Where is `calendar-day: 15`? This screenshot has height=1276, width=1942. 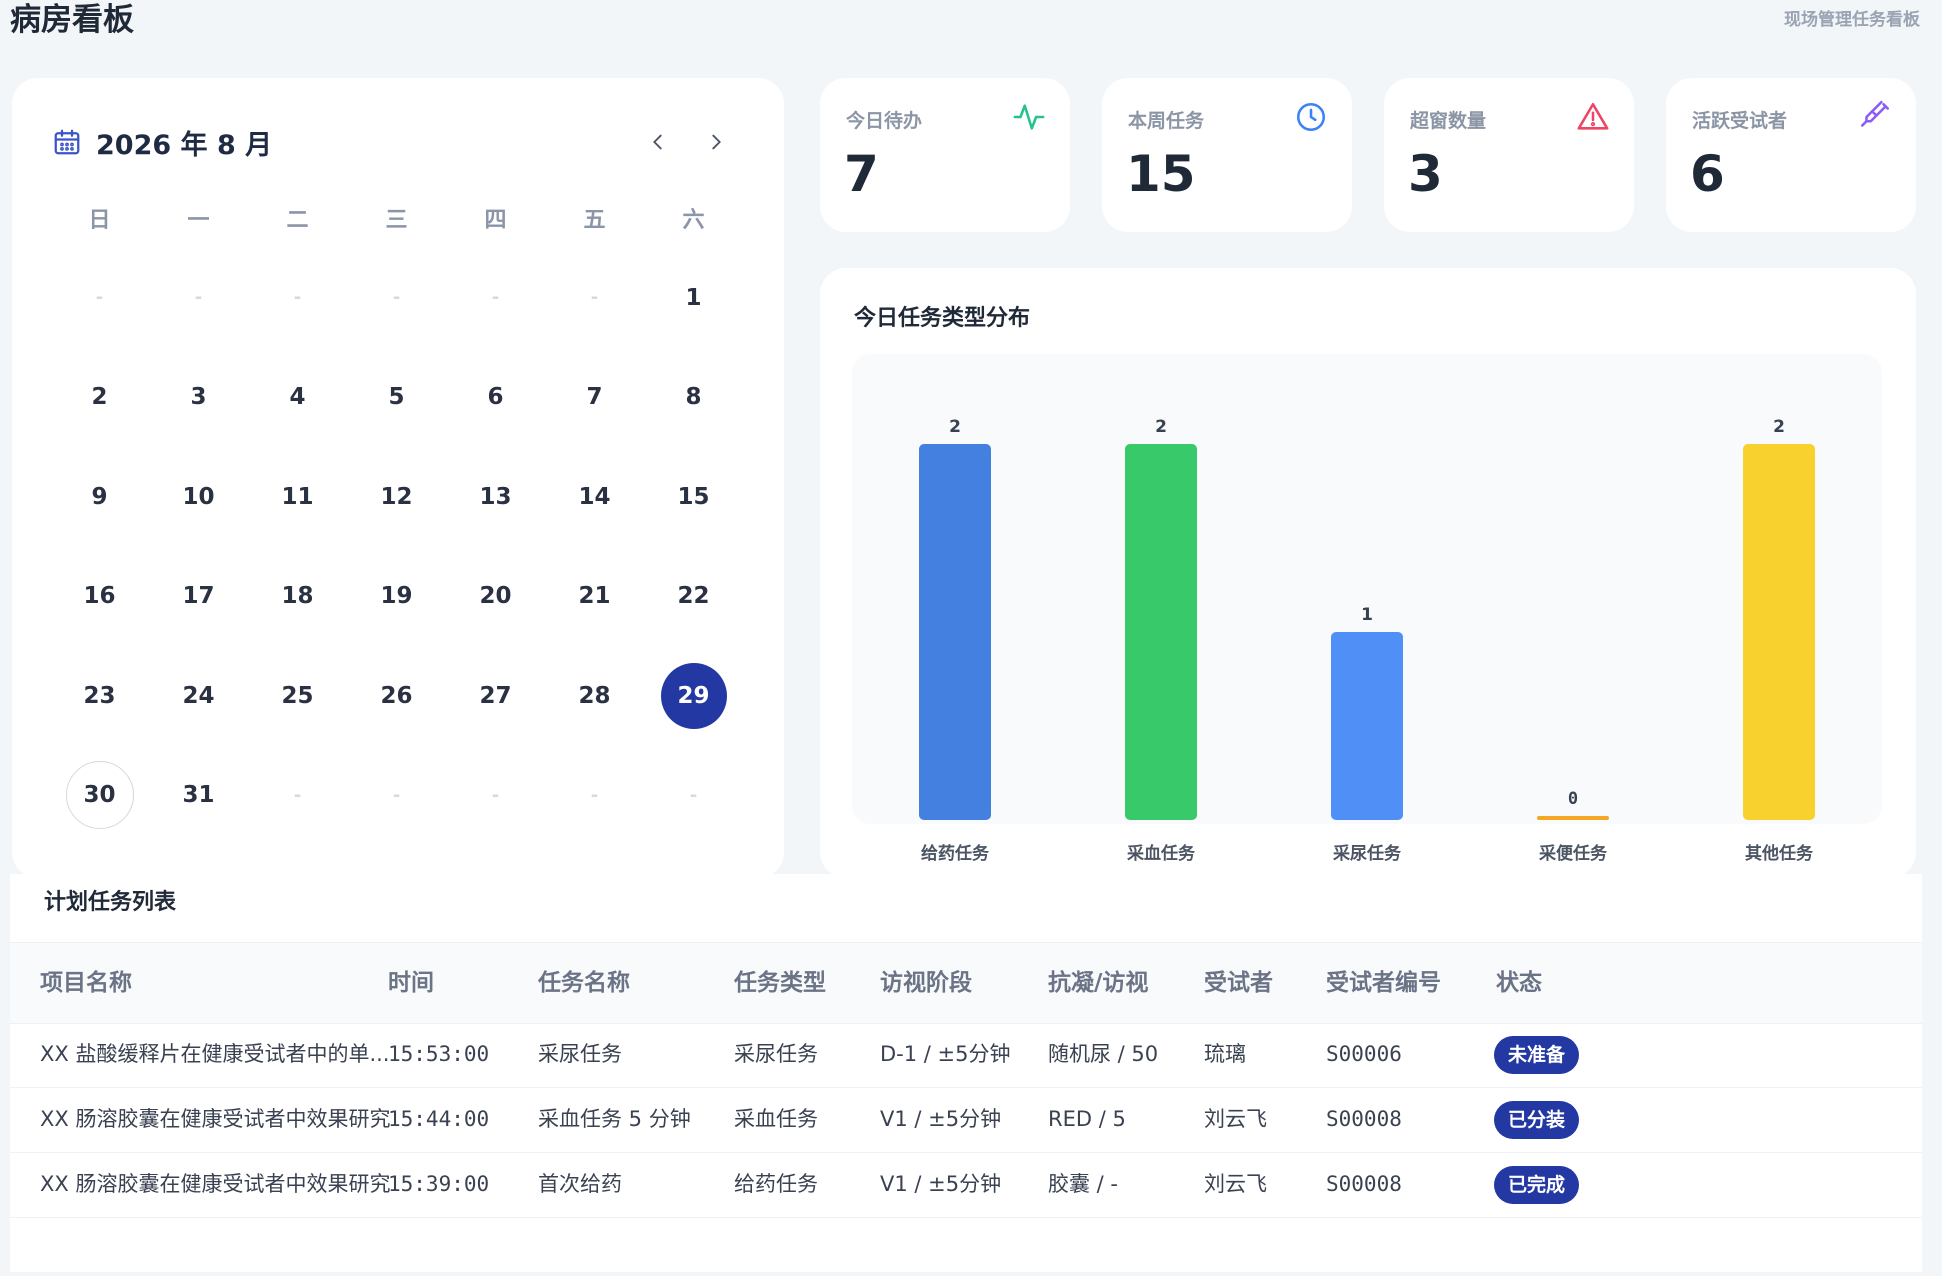
calendar-day: 15 is located at coordinates (693, 497).